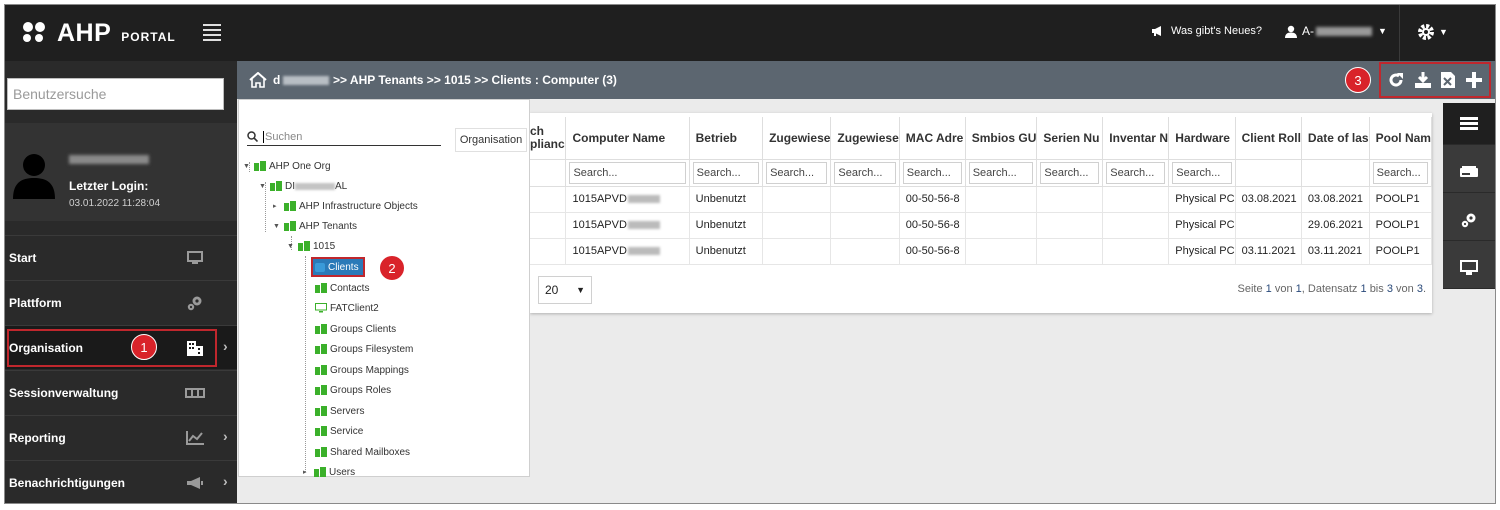  What do you see at coordinates (67, 483) in the screenshot?
I see `sidebar-item-label: Benachrichtigungen` at bounding box center [67, 483].